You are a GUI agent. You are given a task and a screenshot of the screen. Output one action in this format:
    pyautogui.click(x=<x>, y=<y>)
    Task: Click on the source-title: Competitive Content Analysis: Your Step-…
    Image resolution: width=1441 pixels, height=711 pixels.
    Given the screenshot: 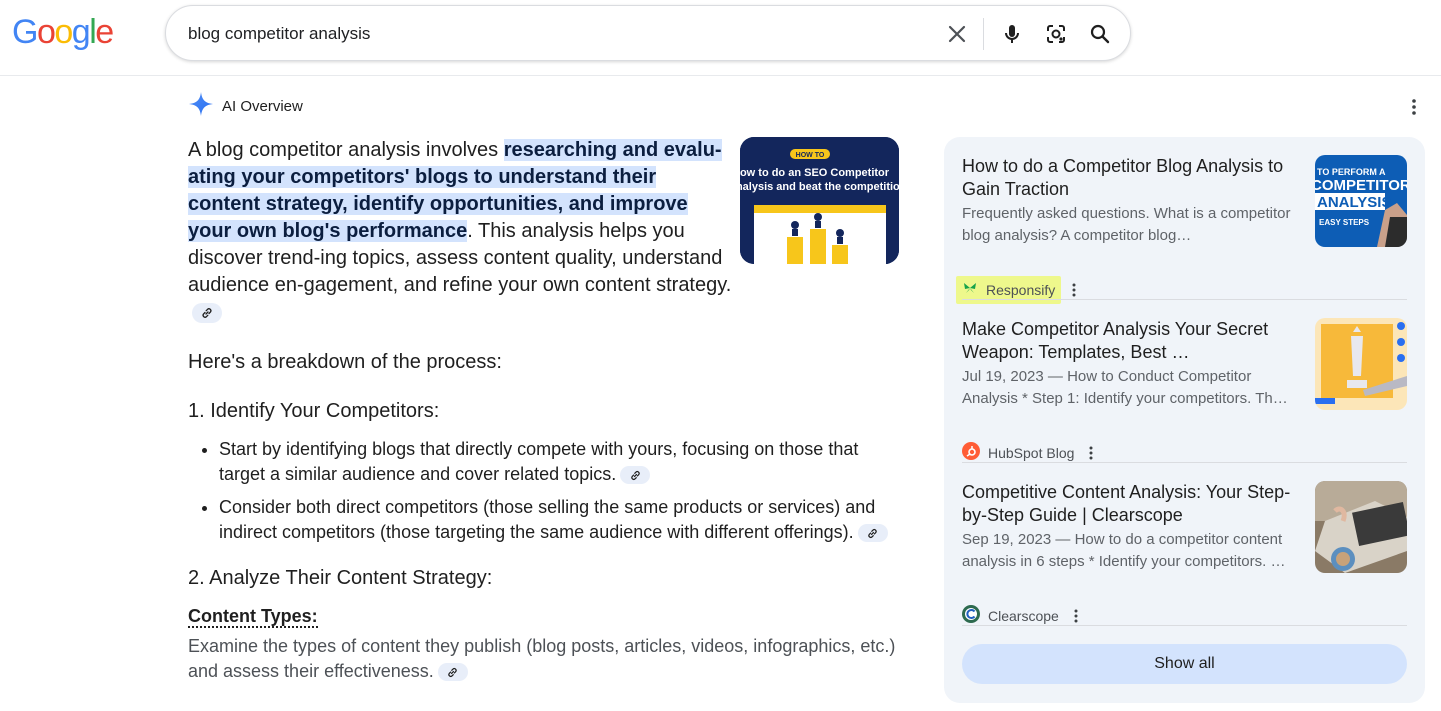 What is the action you would take?
    pyautogui.click(x=1132, y=504)
    